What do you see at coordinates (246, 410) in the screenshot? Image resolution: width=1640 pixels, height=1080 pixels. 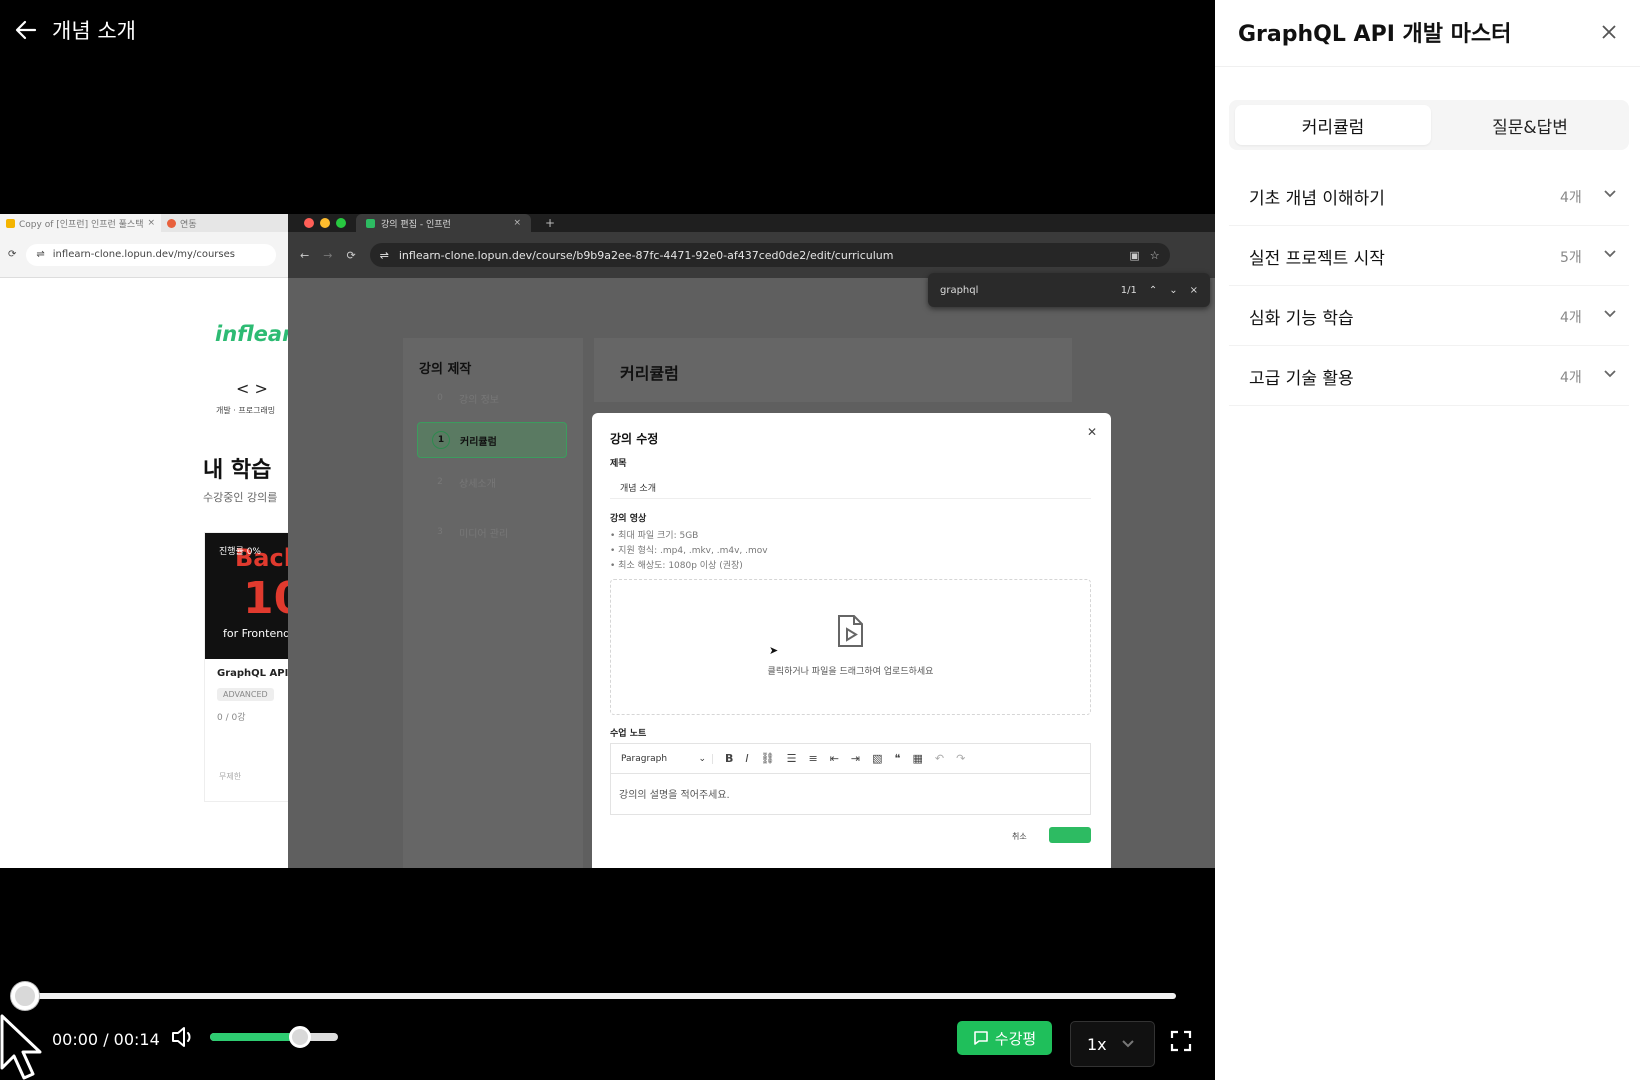 I see `category-label: 개발 · 프로그래밍` at bounding box center [246, 410].